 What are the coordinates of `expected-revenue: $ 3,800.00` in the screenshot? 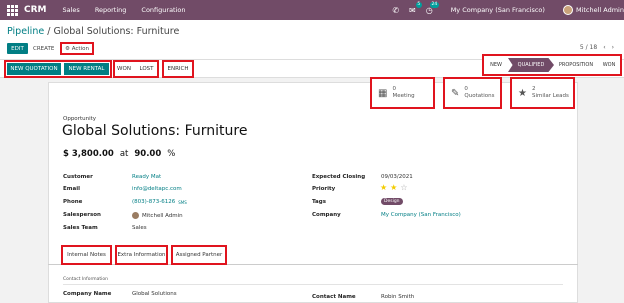 It's located at (88, 154).